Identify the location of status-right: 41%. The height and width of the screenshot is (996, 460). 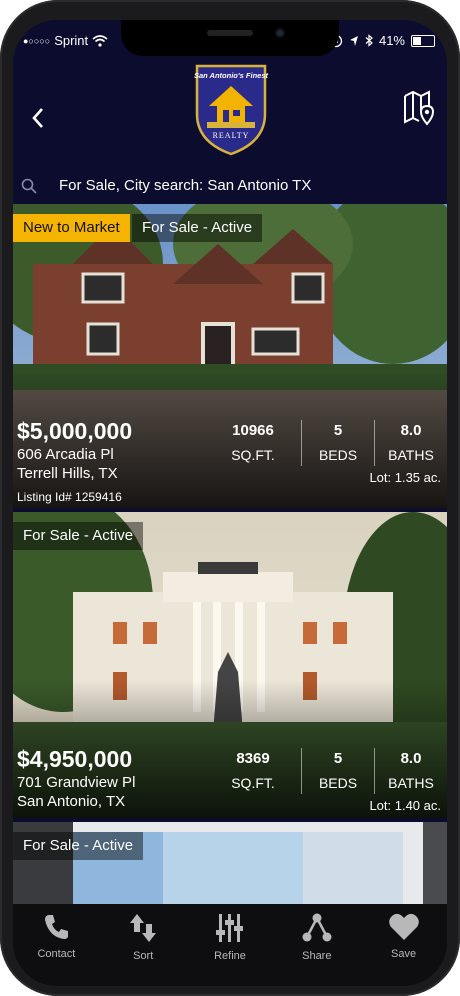
(382, 40).